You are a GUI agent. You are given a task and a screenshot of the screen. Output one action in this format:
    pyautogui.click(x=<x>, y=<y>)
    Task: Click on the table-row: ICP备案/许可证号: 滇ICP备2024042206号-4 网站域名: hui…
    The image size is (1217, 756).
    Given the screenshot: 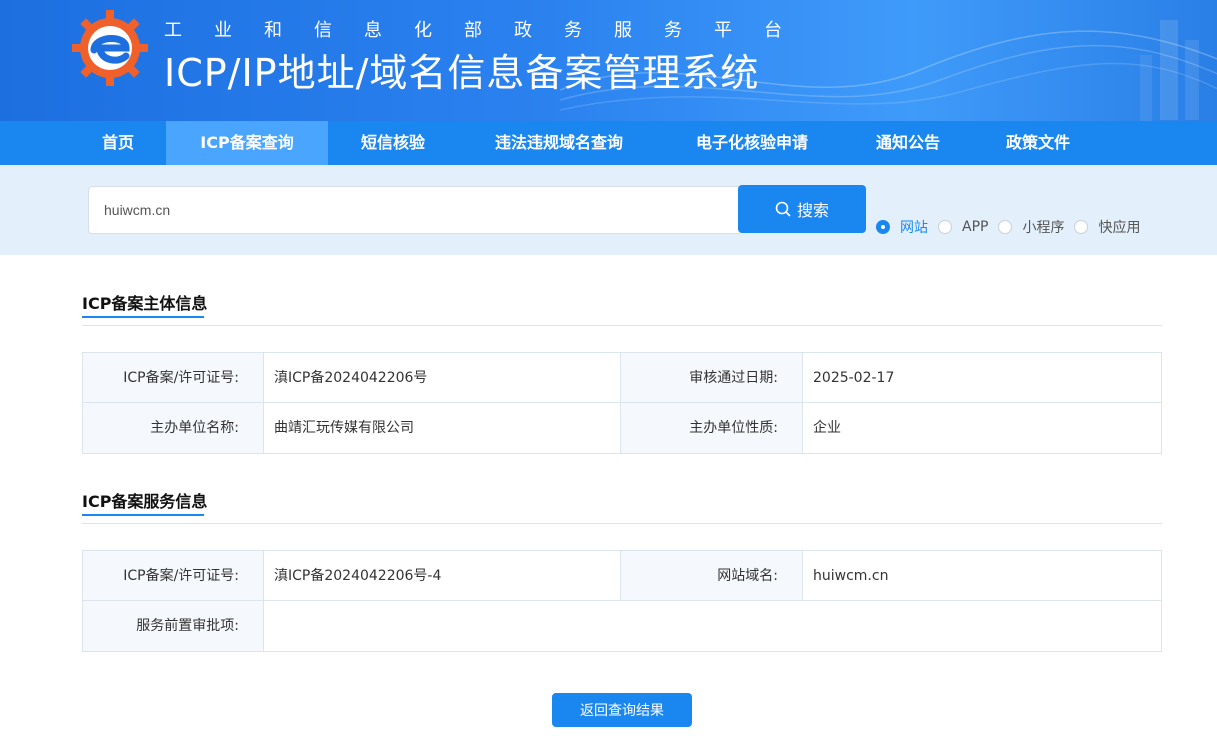 What is the action you would take?
    pyautogui.click(x=622, y=576)
    